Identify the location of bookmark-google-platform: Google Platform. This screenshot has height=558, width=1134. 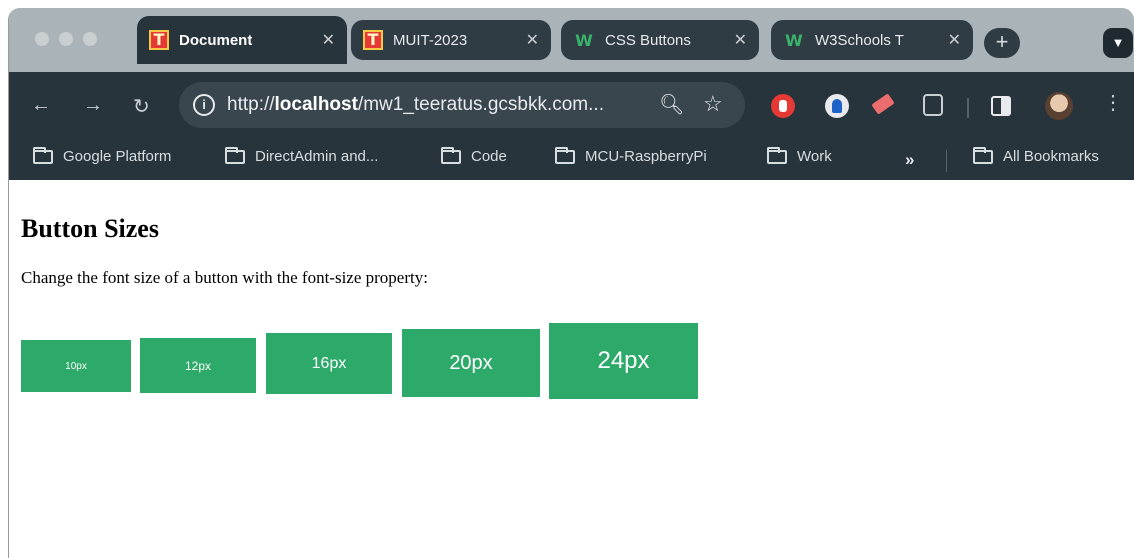
(102, 155).